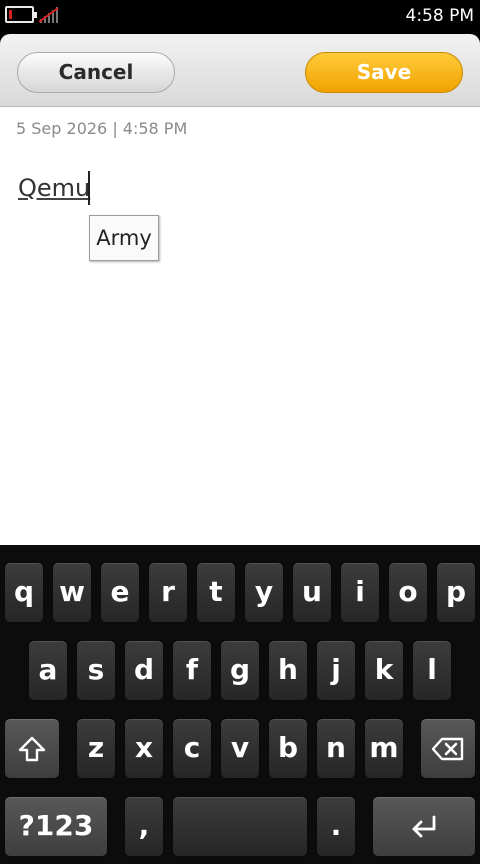 The height and width of the screenshot is (864, 480). What do you see at coordinates (384, 72) in the screenshot?
I see `save-button: Save` at bounding box center [384, 72].